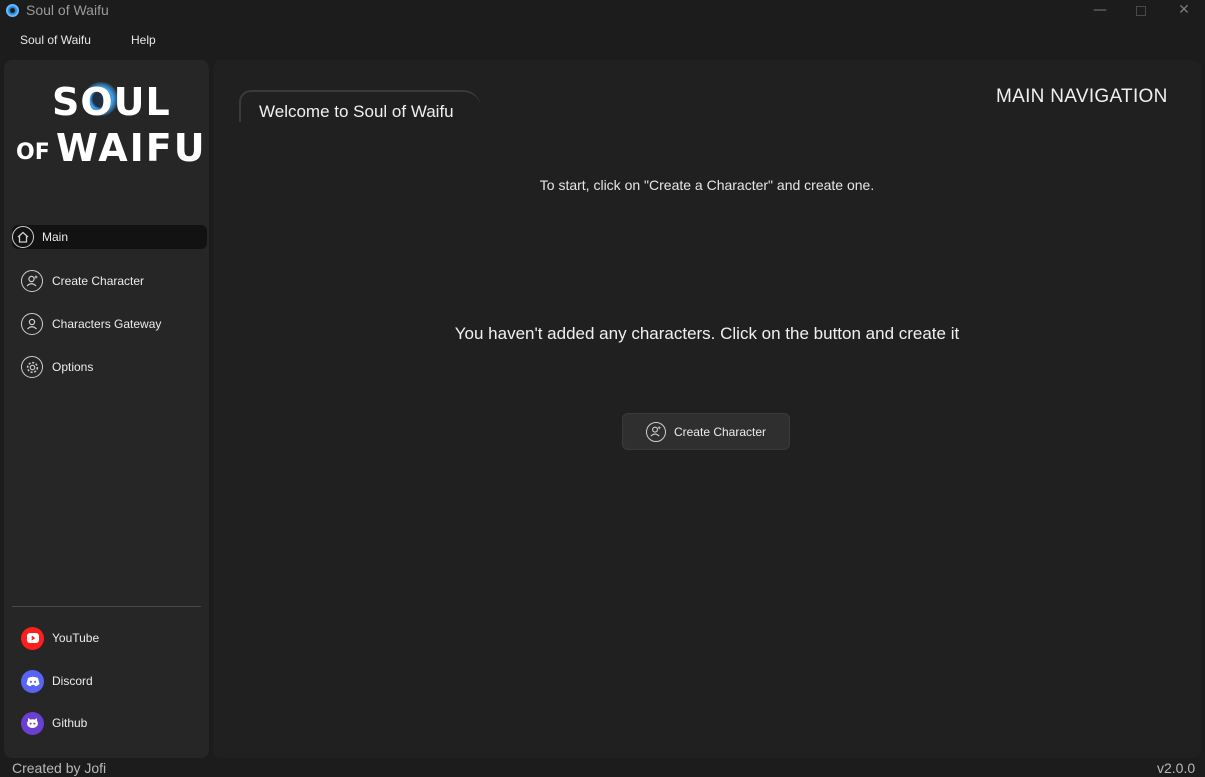 This screenshot has height=777, width=1205. What do you see at coordinates (602, 40) in the screenshot?
I see `menu-bar: Soul of Waifu Help` at bounding box center [602, 40].